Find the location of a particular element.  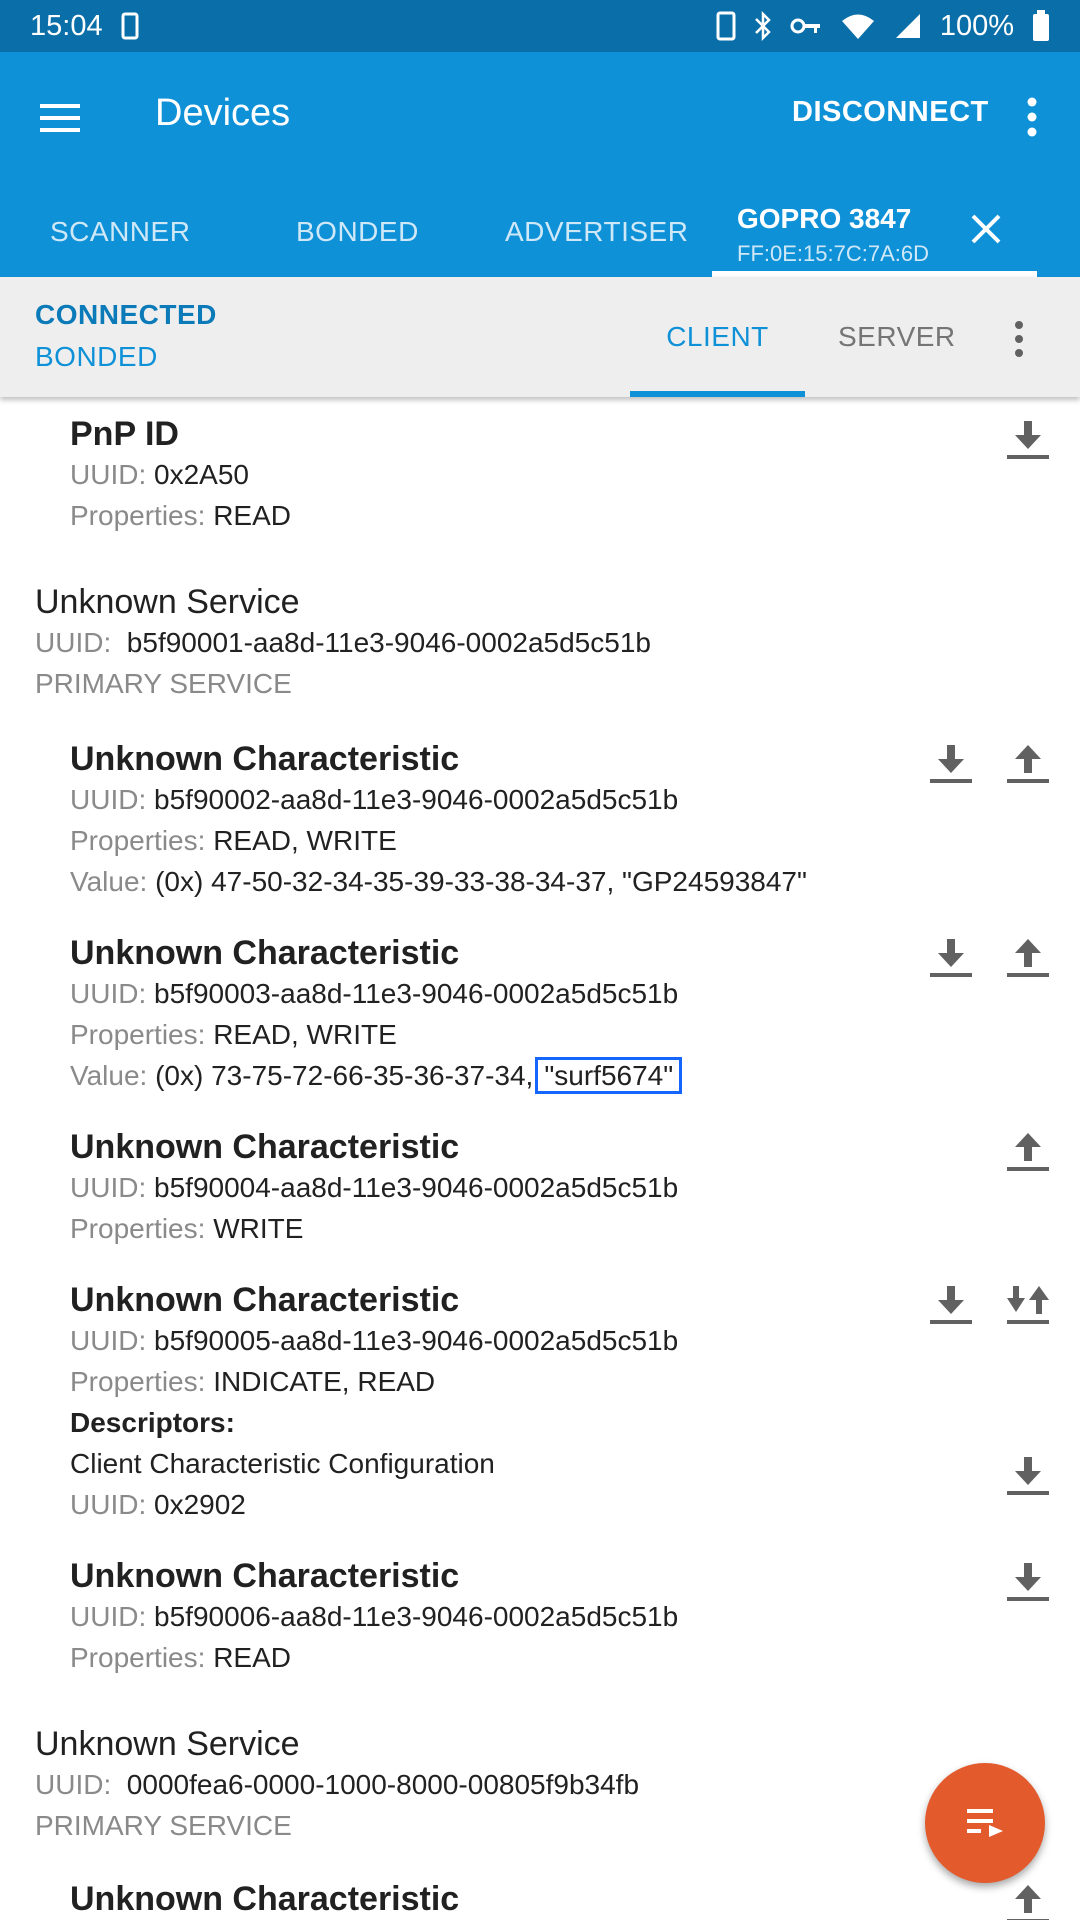

phone-vibrate-icon is located at coordinates (130, 26).